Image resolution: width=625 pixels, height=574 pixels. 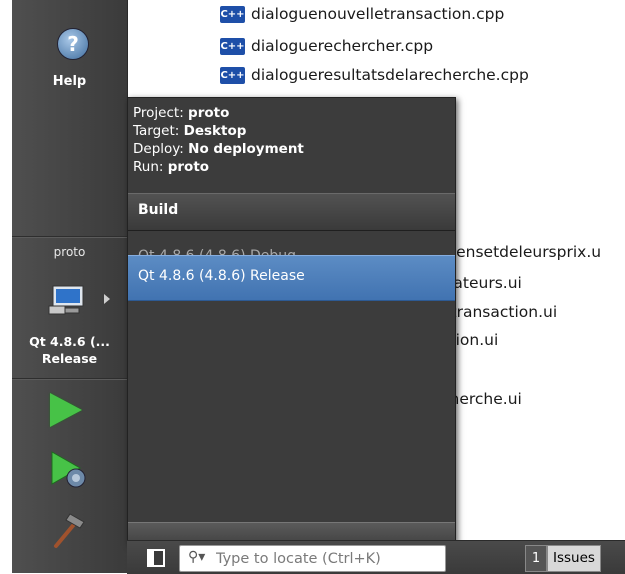 What do you see at coordinates (215, 131) in the screenshot?
I see `target-value: Desktop` at bounding box center [215, 131].